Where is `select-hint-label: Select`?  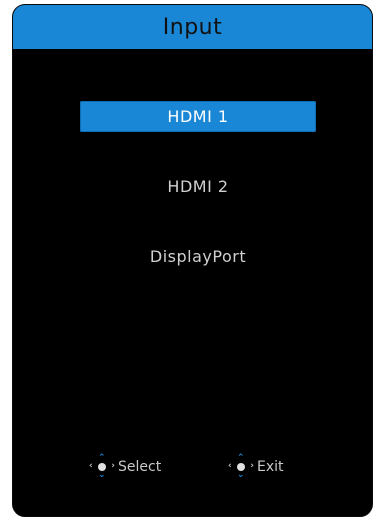 select-hint-label: Select is located at coordinates (140, 467).